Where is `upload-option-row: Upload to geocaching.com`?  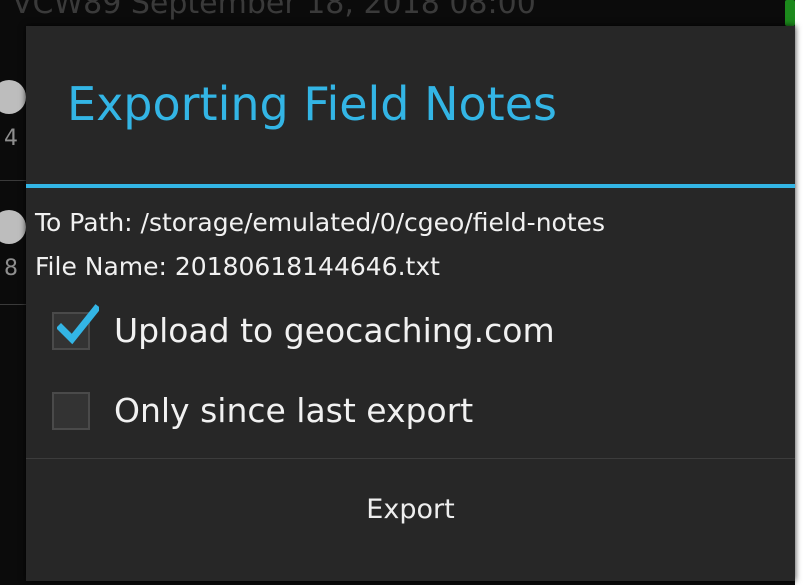
upload-option-row: Upload to geocaching.com is located at coordinates (303, 330).